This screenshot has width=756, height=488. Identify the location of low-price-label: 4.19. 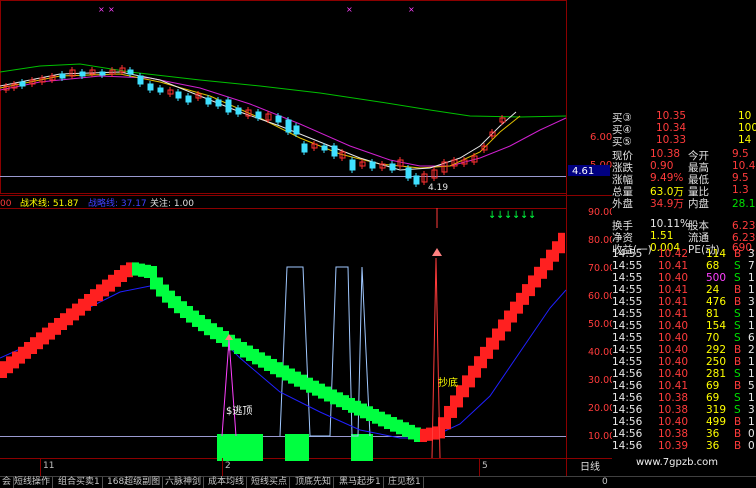
(438, 188).